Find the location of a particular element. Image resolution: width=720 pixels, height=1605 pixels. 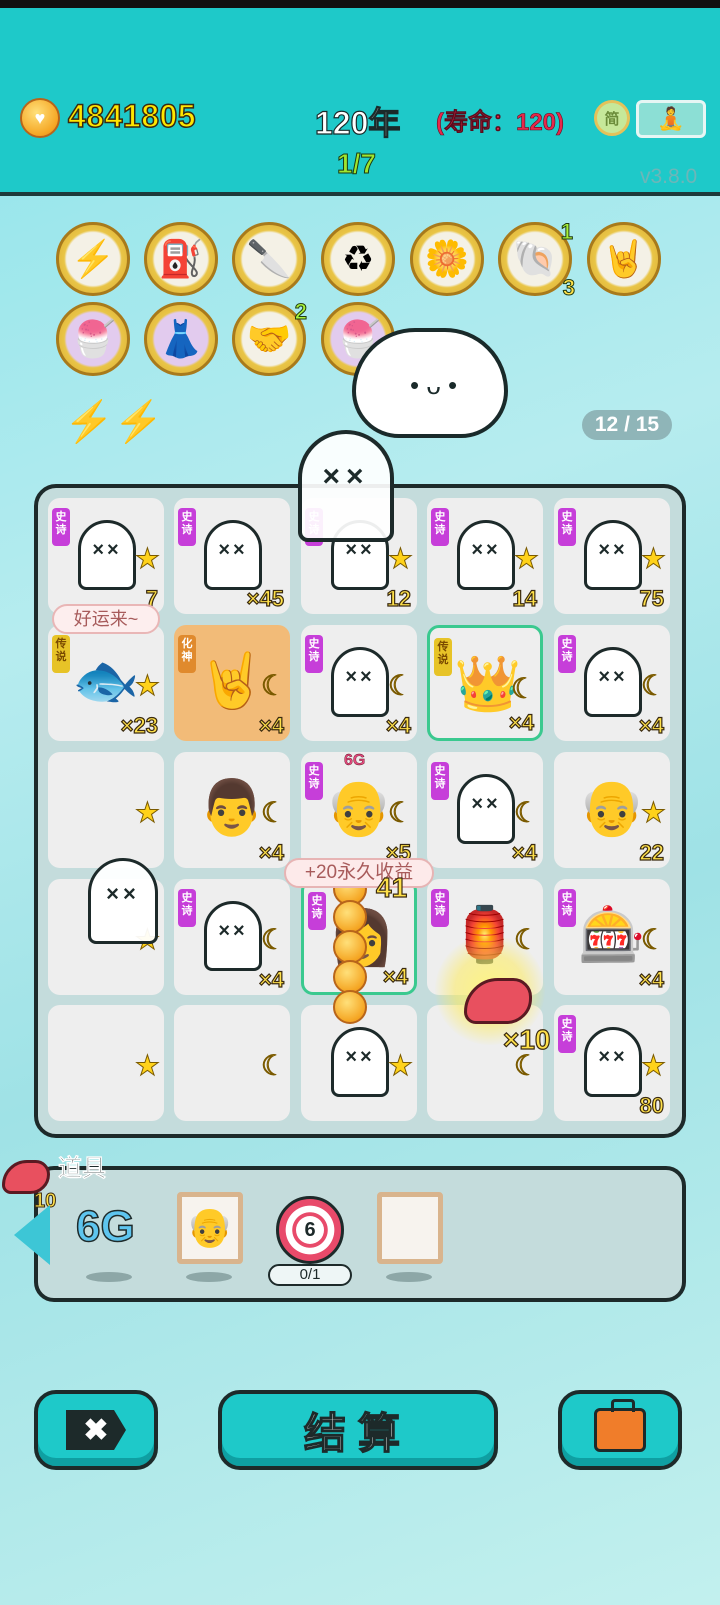

meditate-button: 🧘 is located at coordinates (671, 119).